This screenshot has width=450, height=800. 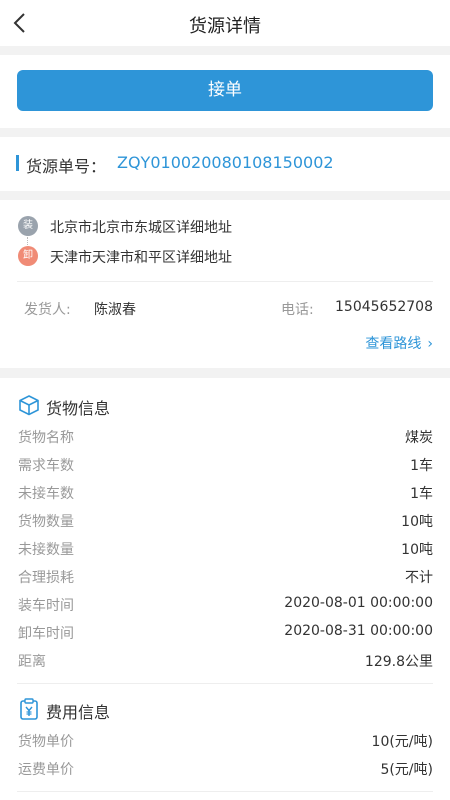 What do you see at coordinates (406, 770) in the screenshot?
I see `row-value: 5(元/吨)` at bounding box center [406, 770].